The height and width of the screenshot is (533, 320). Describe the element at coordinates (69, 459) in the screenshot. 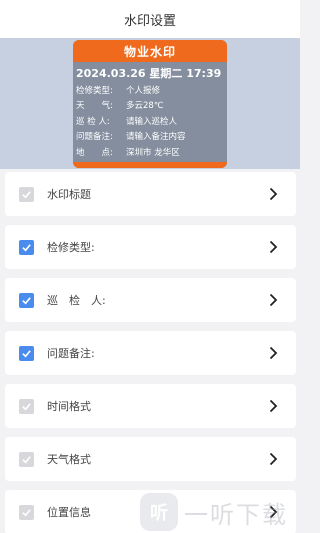

I see `setting-label: 天气格式` at that location.